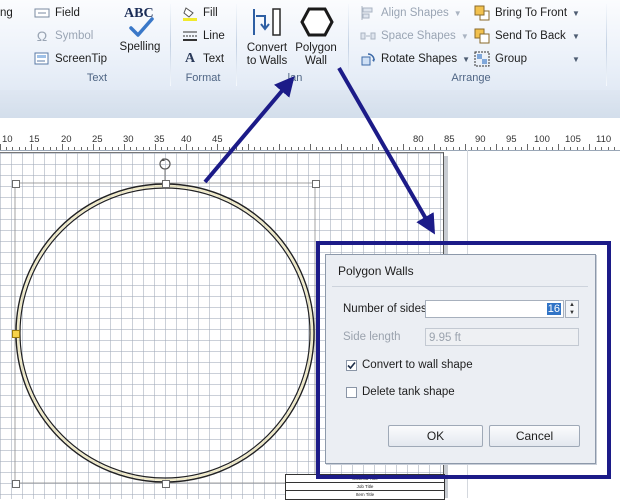 This screenshot has height=500, width=620. Describe the element at coordinates (460, 286) in the screenshot. I see `title-divider` at that location.